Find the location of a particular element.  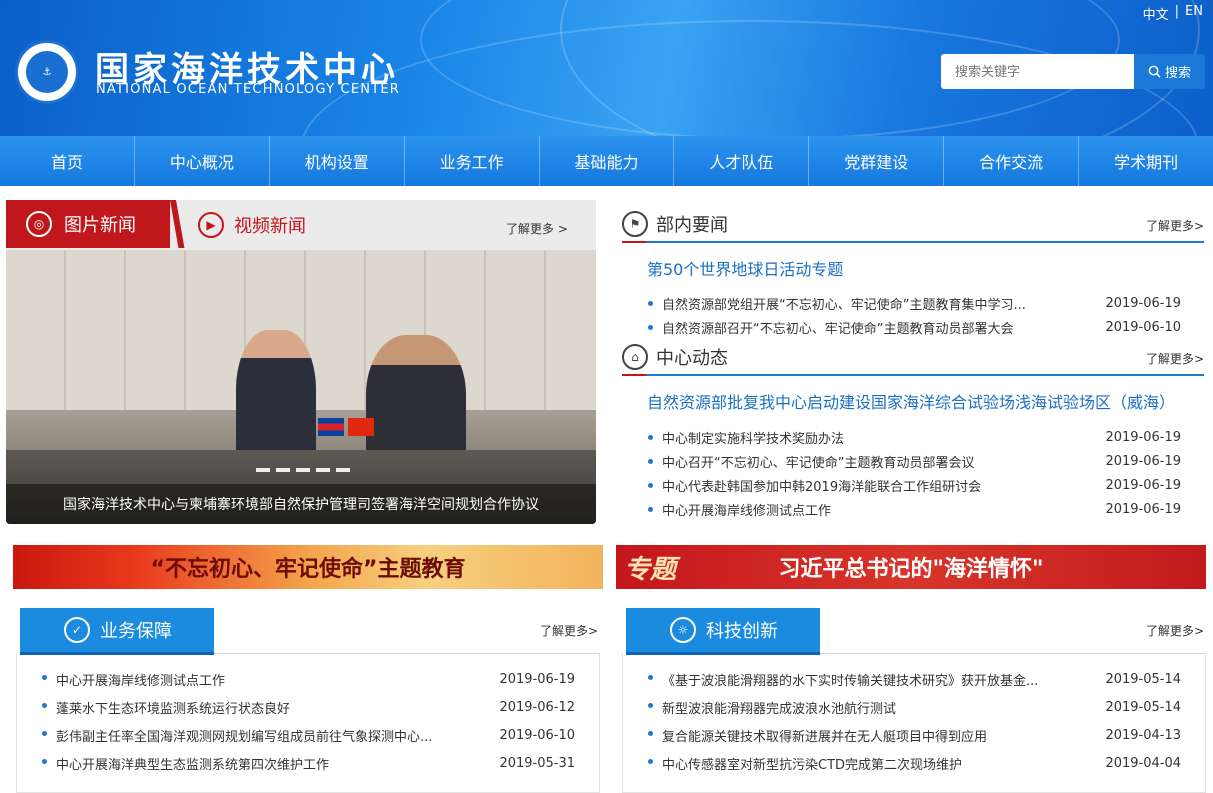

photo-news-tabs: ◎ 图片新闻 ▶ 视频新闻 了解更多 > is located at coordinates (301, 225).